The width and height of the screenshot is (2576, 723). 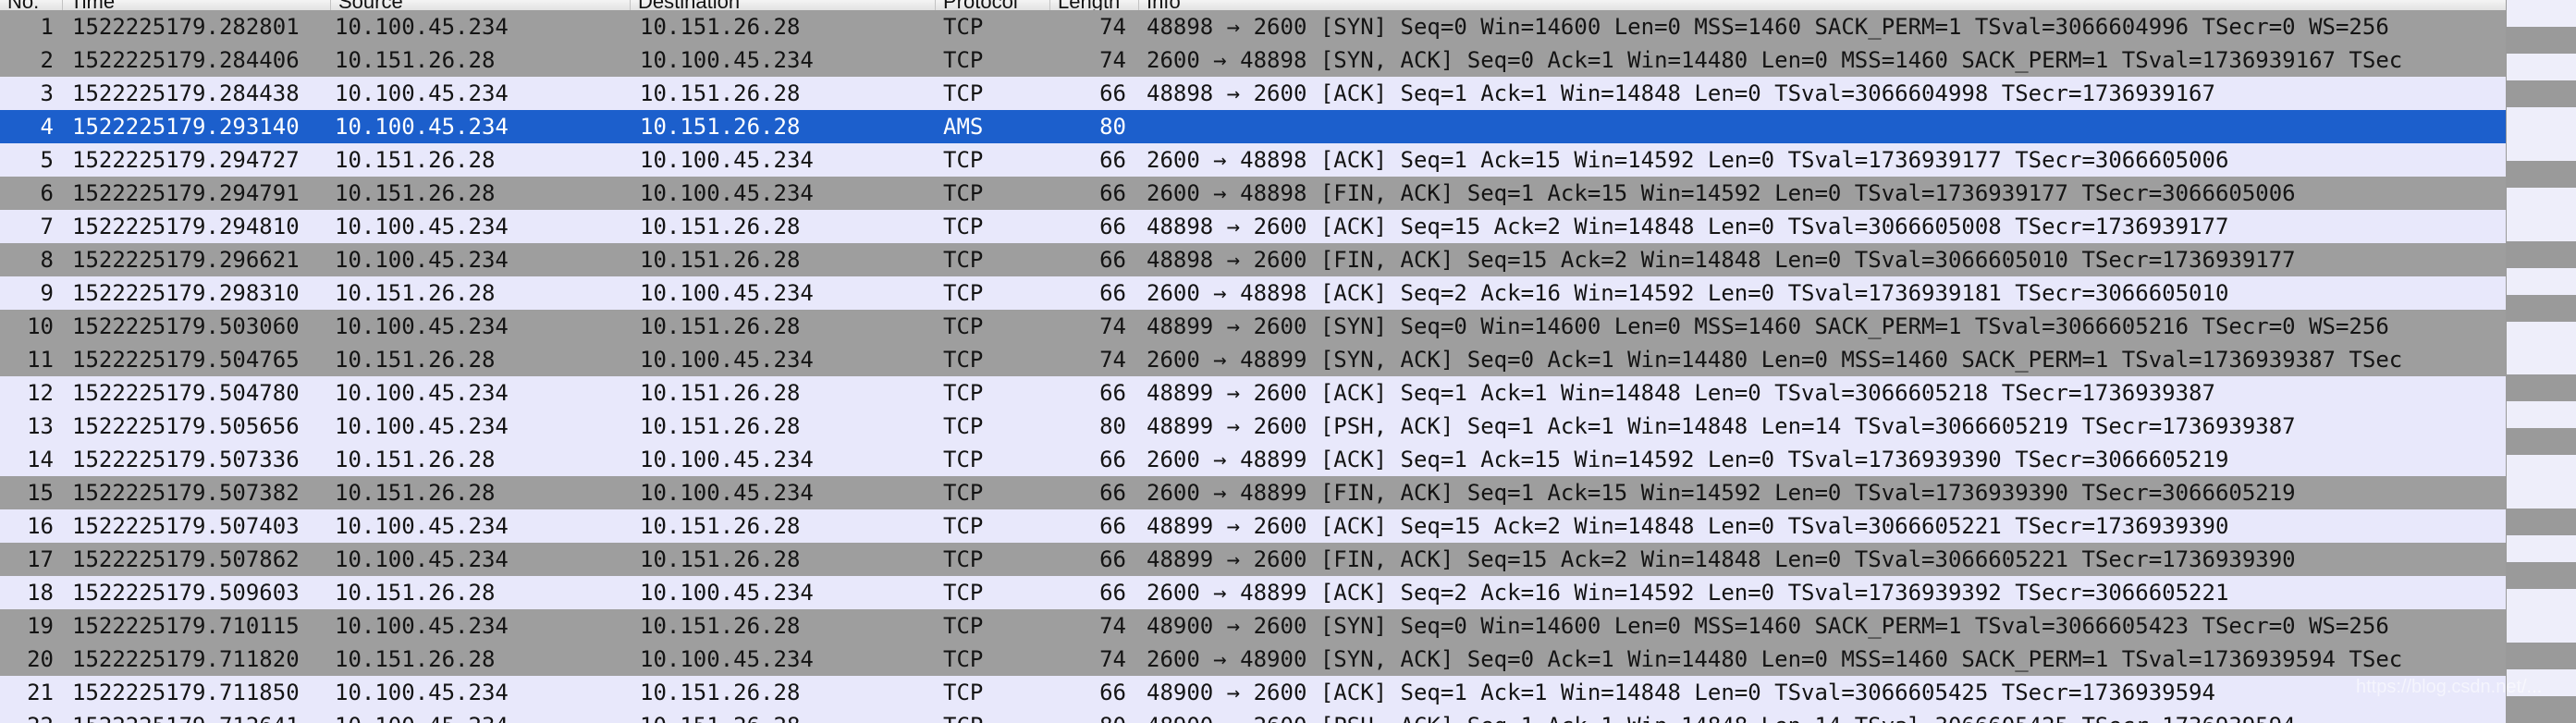 I want to click on cell-number: 22, so click(x=27, y=716).